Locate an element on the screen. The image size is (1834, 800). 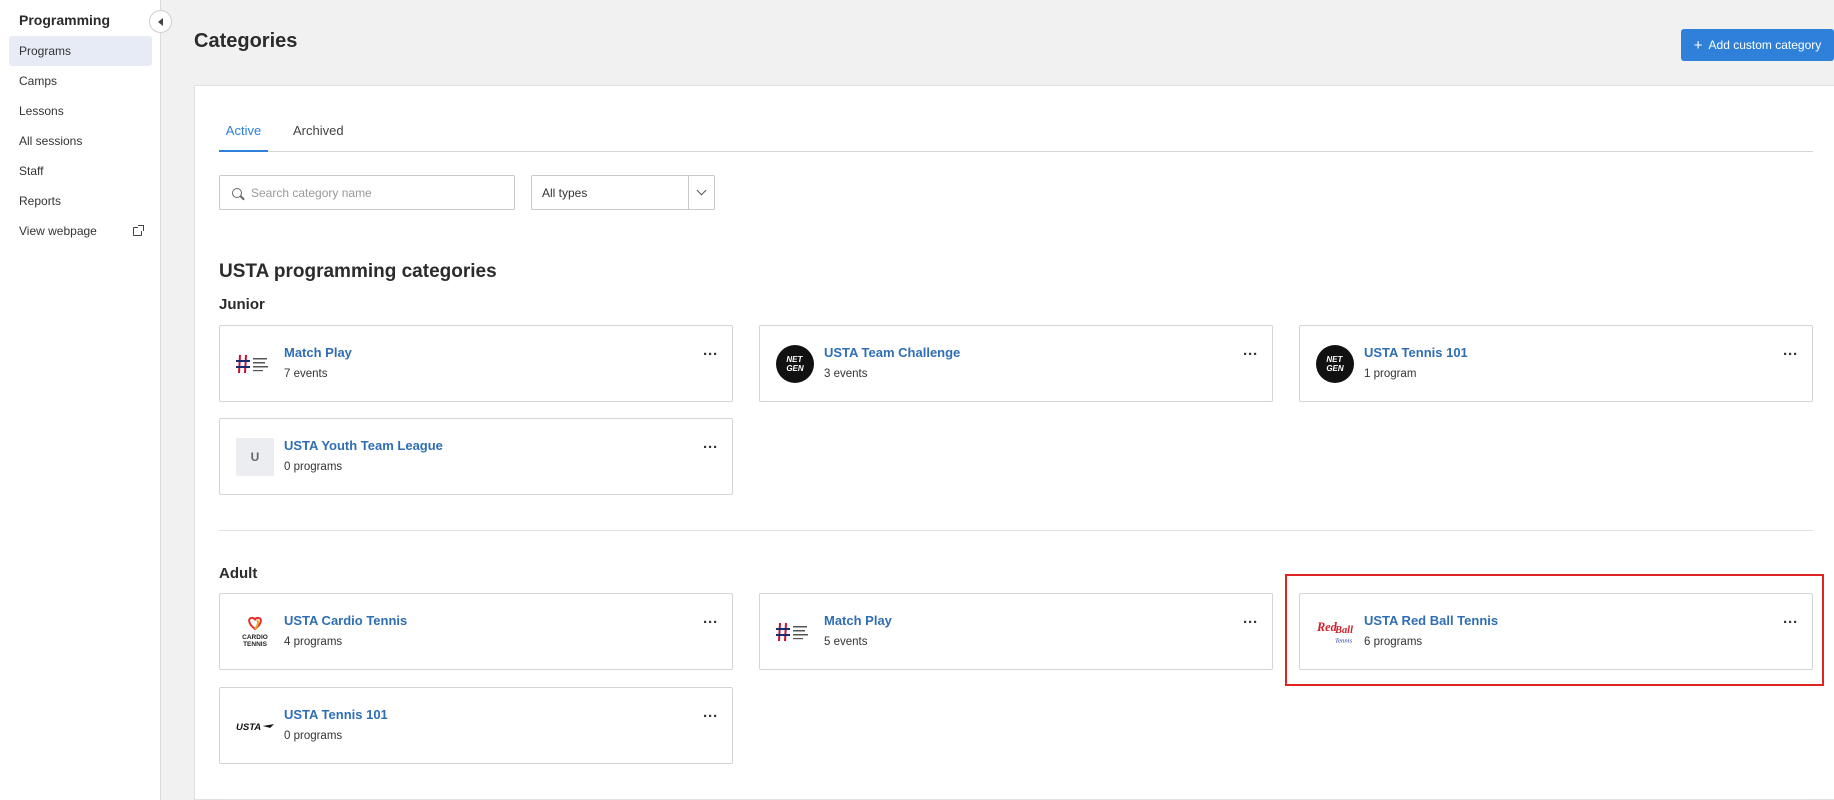
collapse-sidebar-button is located at coordinates (160, 21).